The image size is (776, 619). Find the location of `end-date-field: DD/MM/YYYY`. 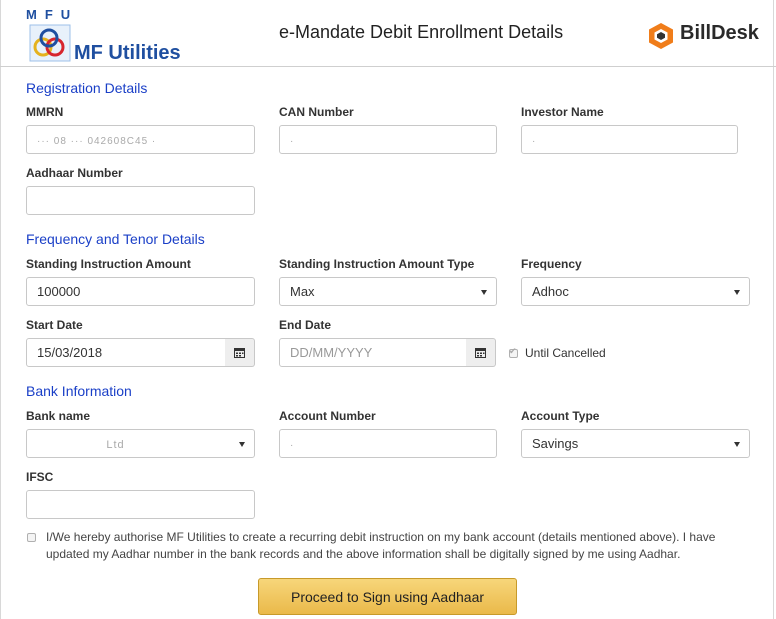

end-date-field: DD/MM/YYYY is located at coordinates (373, 352).